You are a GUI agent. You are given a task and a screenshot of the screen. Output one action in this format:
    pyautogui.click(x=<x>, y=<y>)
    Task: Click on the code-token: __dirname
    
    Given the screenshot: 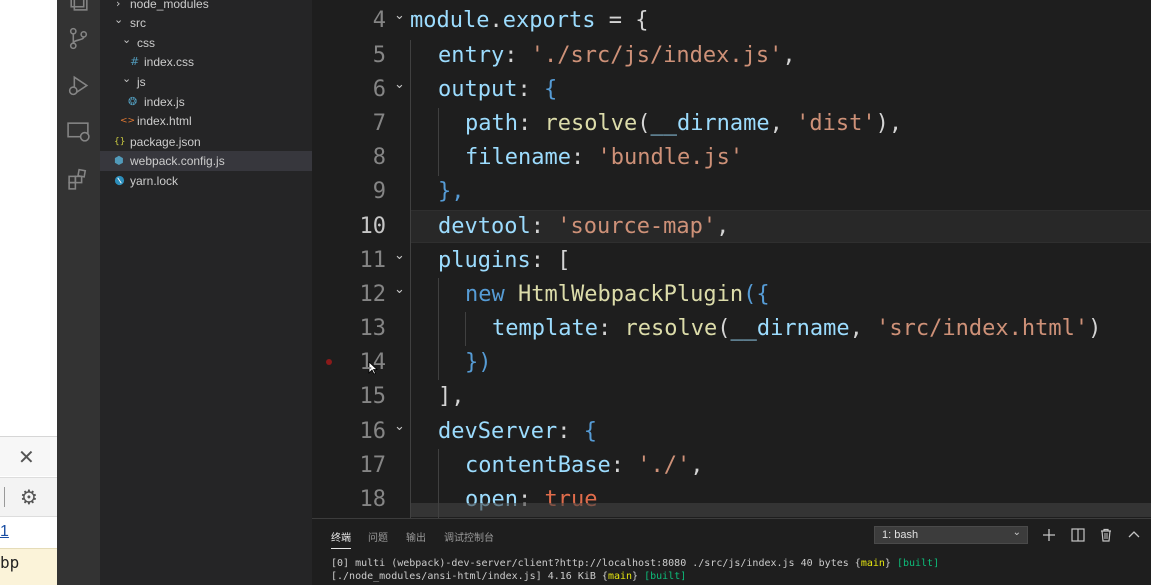 What is the action you would take?
    pyautogui.click(x=710, y=123)
    